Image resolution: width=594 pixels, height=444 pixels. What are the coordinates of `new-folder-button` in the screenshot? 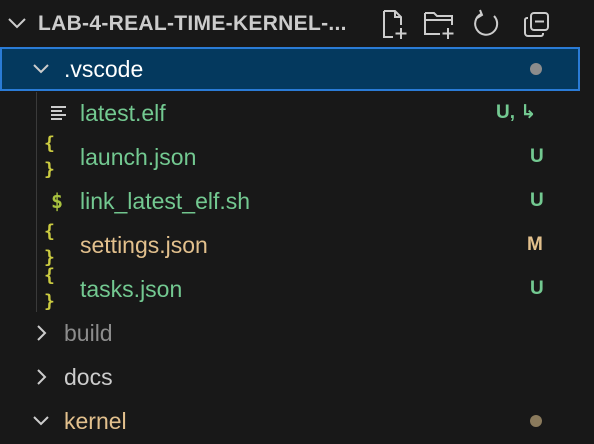 It's located at (439, 24).